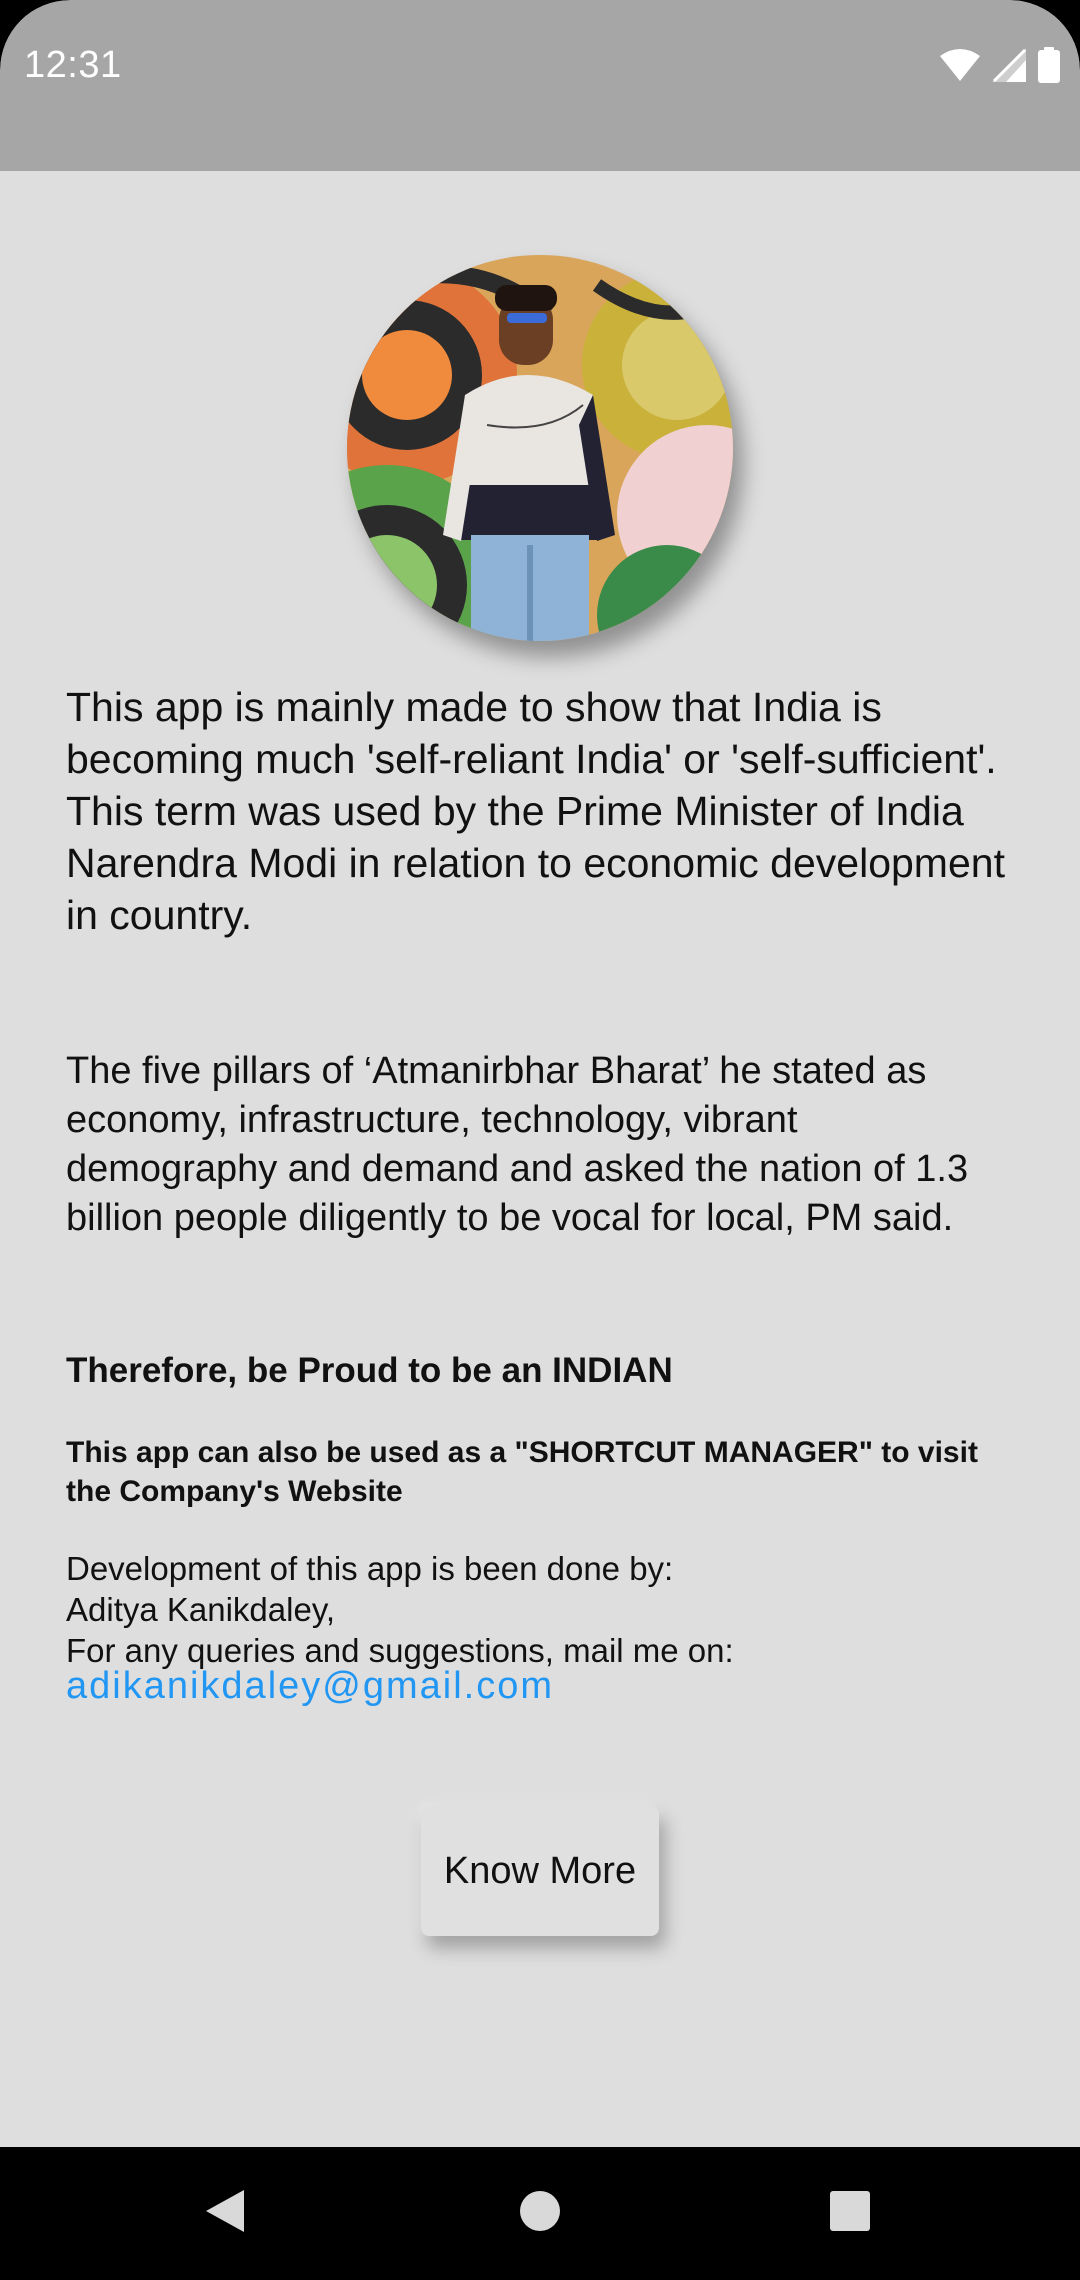 The width and height of the screenshot is (1080, 2280). Describe the element at coordinates (540, 1871) in the screenshot. I see `know-more-button: Know More` at that location.